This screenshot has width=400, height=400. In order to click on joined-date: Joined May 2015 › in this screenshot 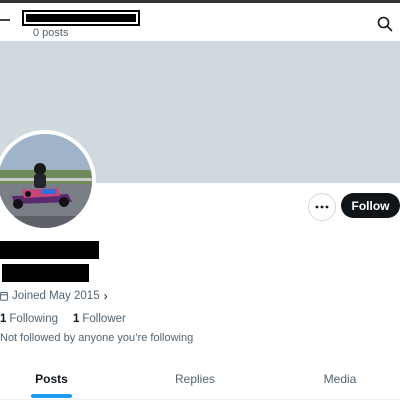, I will do `click(54, 296)`.